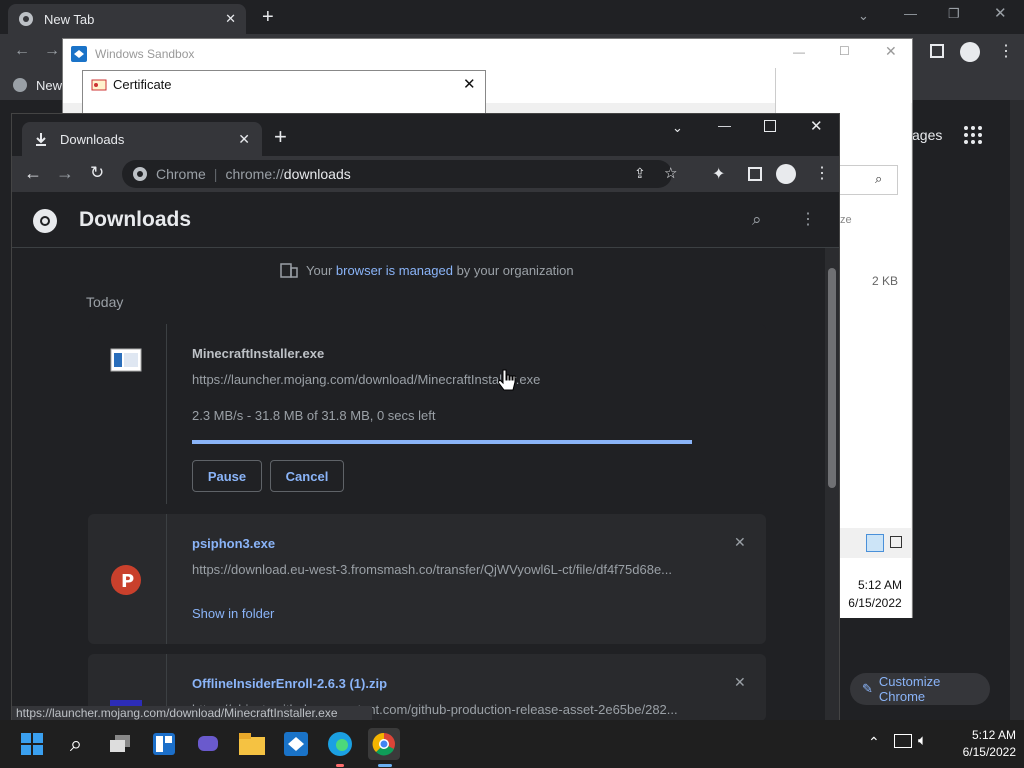 This screenshot has width=1024, height=768. I want to click on close-tab-icon: ✕, so click(244, 139).